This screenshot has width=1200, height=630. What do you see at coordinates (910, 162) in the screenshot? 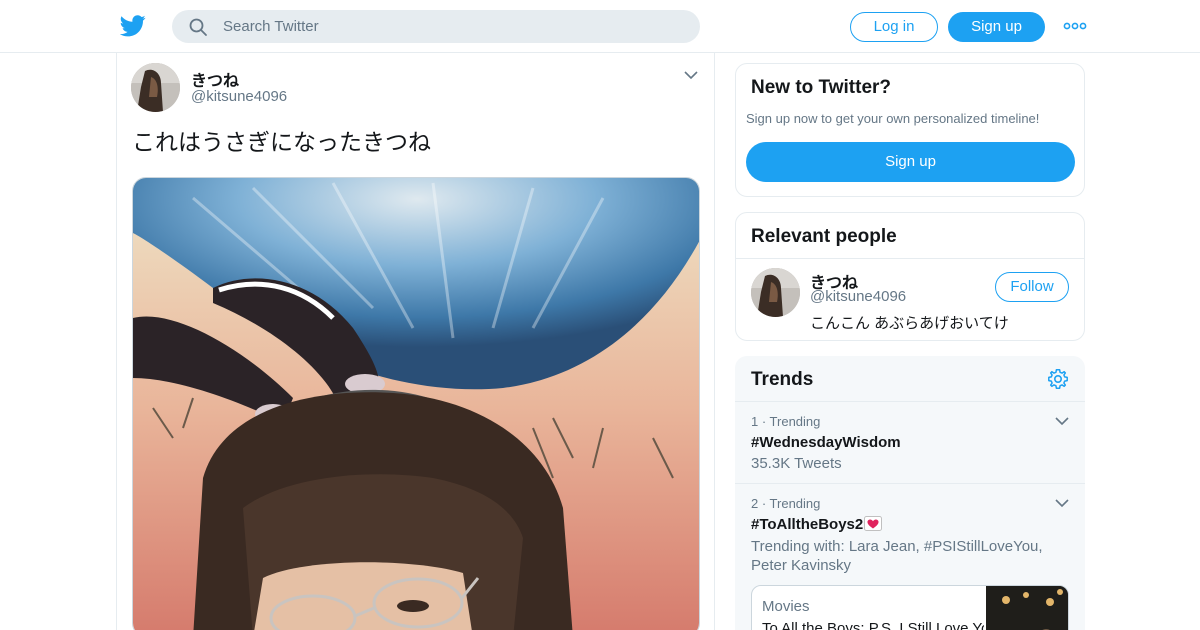
I see `sidebar-signup-button: Sign up` at bounding box center [910, 162].